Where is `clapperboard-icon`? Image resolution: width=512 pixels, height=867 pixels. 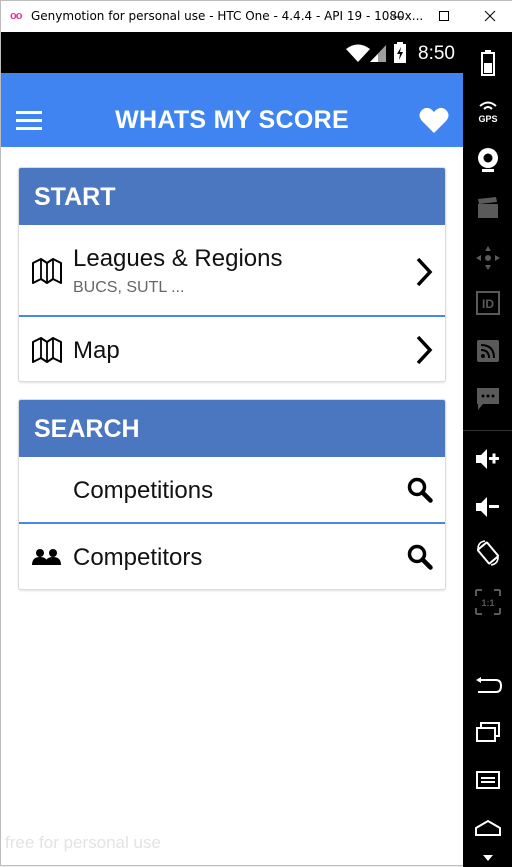 clapperboard-icon is located at coordinates (488, 207).